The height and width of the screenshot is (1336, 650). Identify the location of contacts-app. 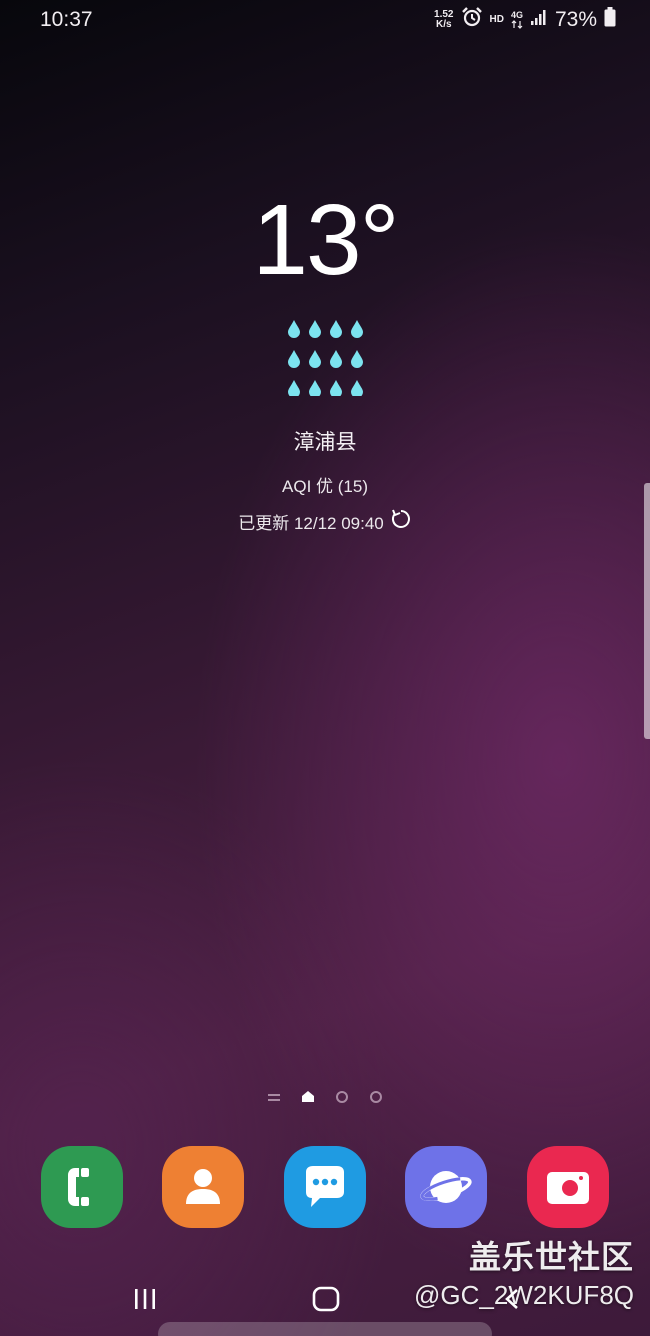
(203, 1187).